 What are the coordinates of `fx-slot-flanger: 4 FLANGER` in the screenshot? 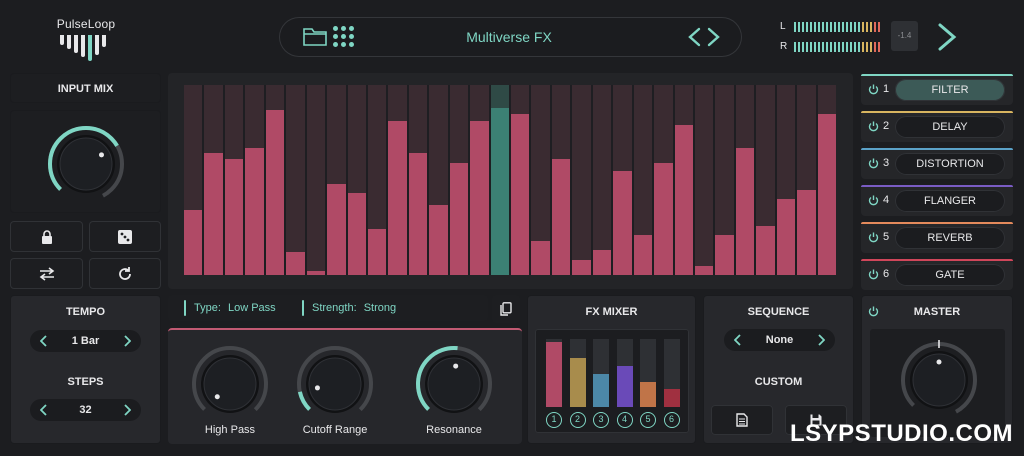 It's located at (937, 200).